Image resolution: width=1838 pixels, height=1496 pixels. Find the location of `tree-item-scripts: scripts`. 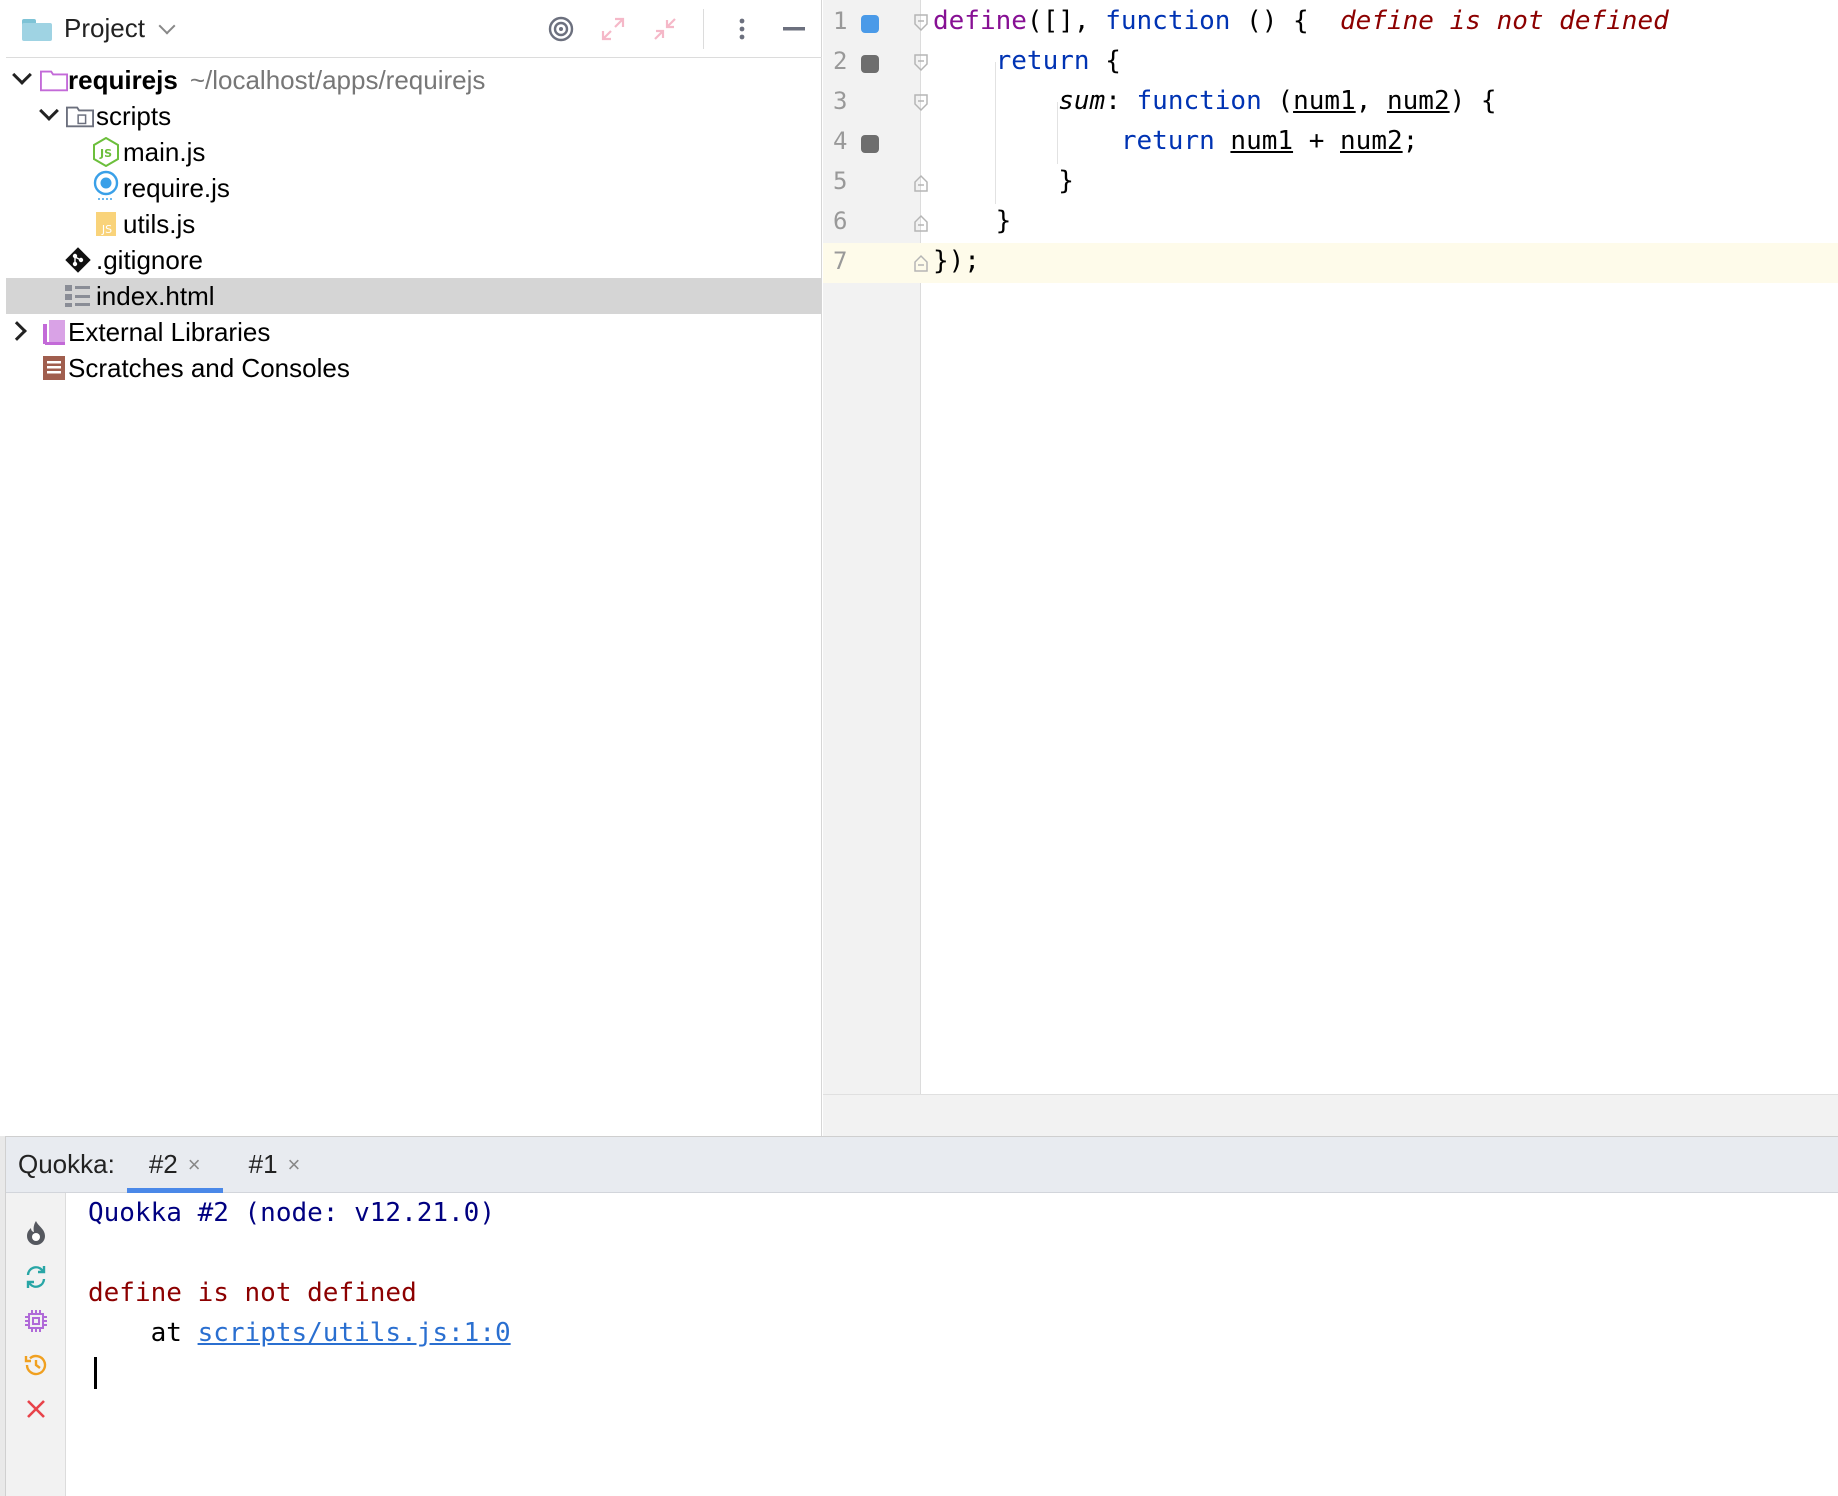

tree-item-scripts: scripts is located at coordinates (414, 116).